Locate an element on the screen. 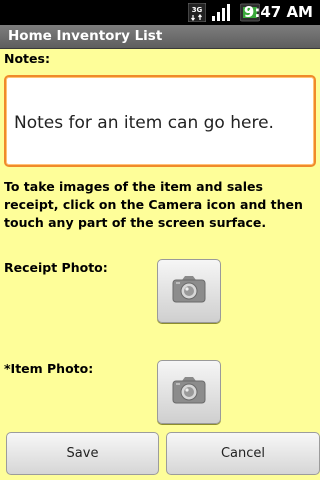 This screenshot has height=480, width=320. app-title: Home Inventory List is located at coordinates (85, 36).